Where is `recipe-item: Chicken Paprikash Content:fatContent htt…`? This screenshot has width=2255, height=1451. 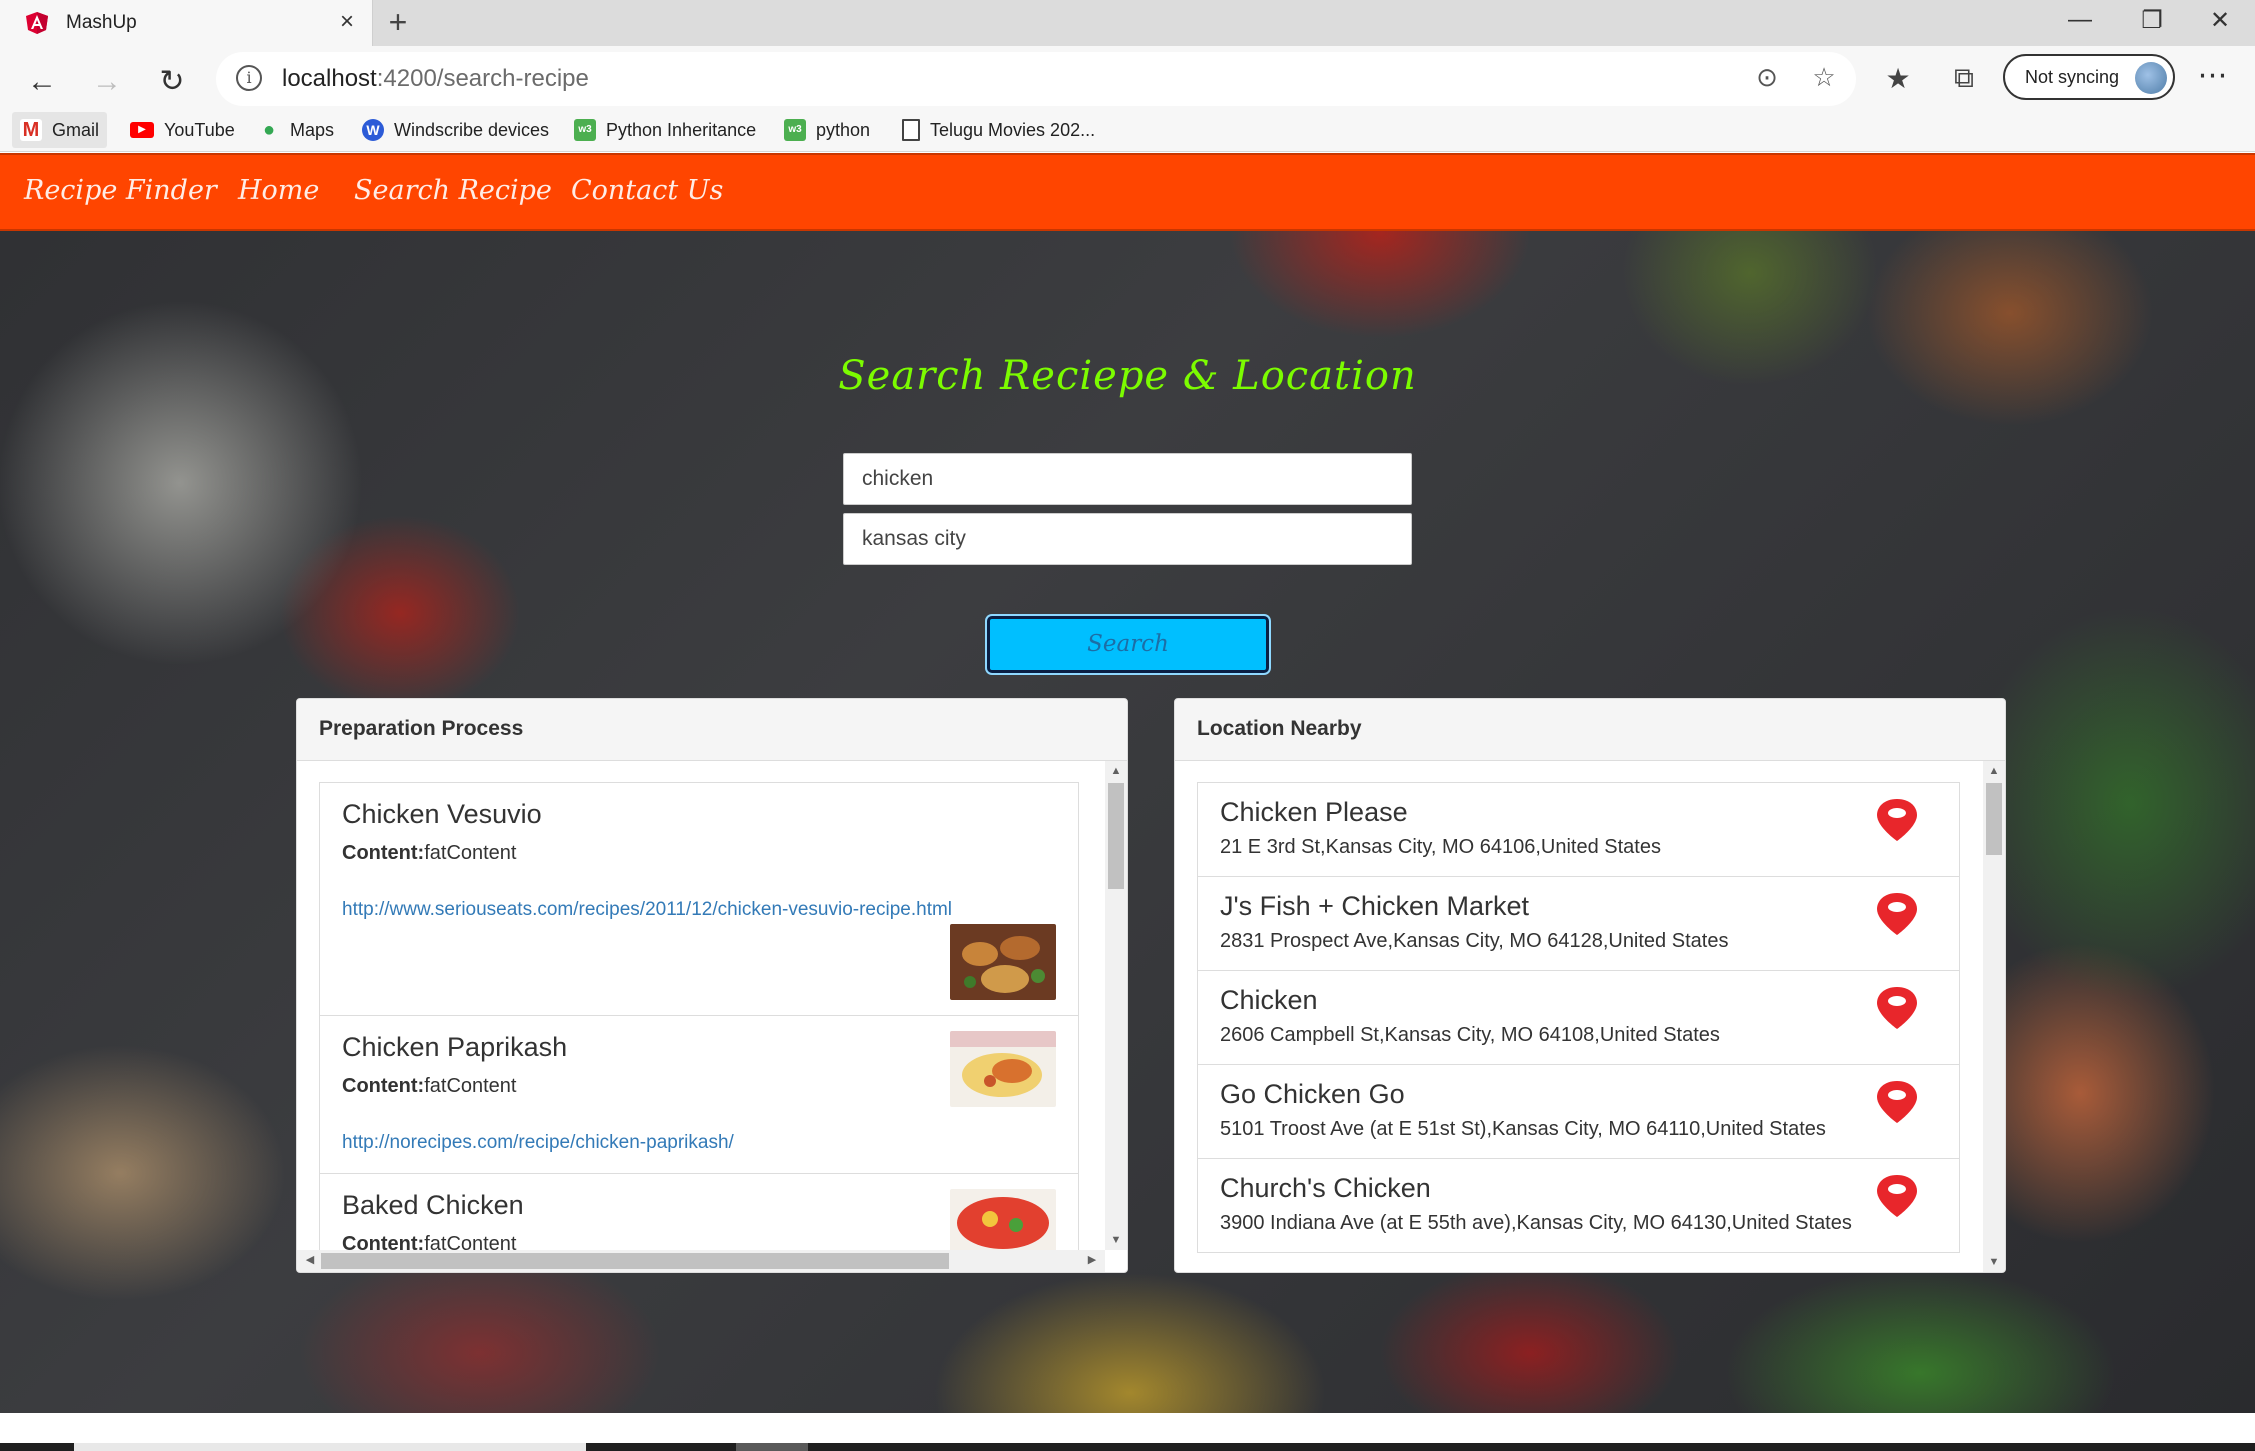
recipe-item: Chicken Paprikash Content:fatContent htt… is located at coordinates (699, 1094).